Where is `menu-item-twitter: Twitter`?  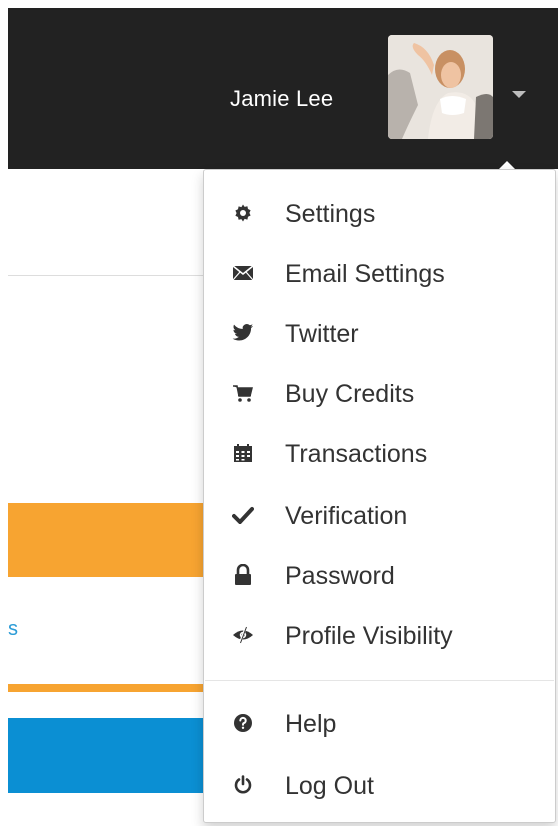 menu-item-twitter: Twitter is located at coordinates (379, 334).